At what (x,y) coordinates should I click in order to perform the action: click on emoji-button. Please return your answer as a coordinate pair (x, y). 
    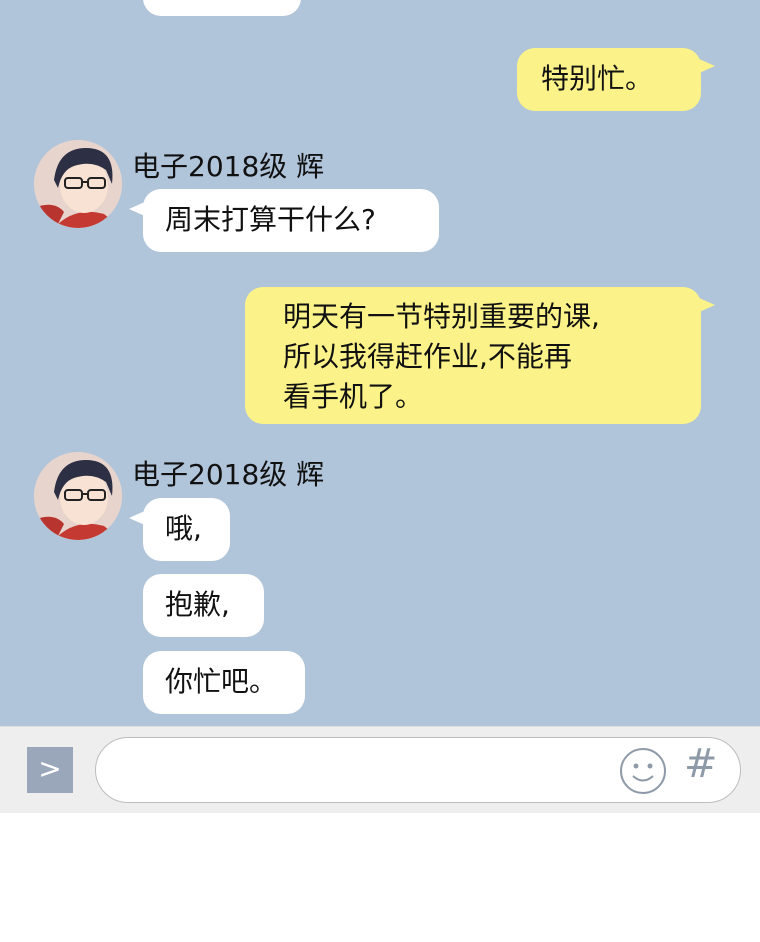
    Looking at the image, I should click on (643, 773).